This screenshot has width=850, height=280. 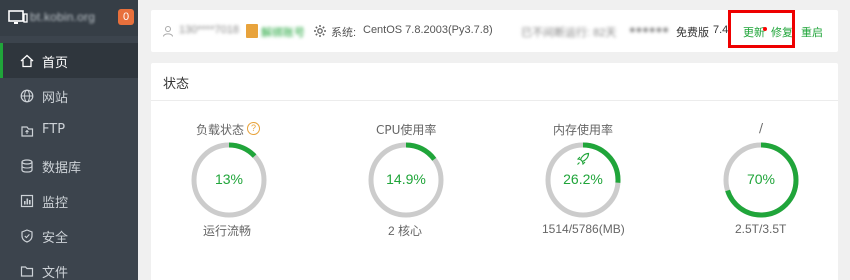 I want to click on sidebar-item-label: 监控, so click(x=55, y=203).